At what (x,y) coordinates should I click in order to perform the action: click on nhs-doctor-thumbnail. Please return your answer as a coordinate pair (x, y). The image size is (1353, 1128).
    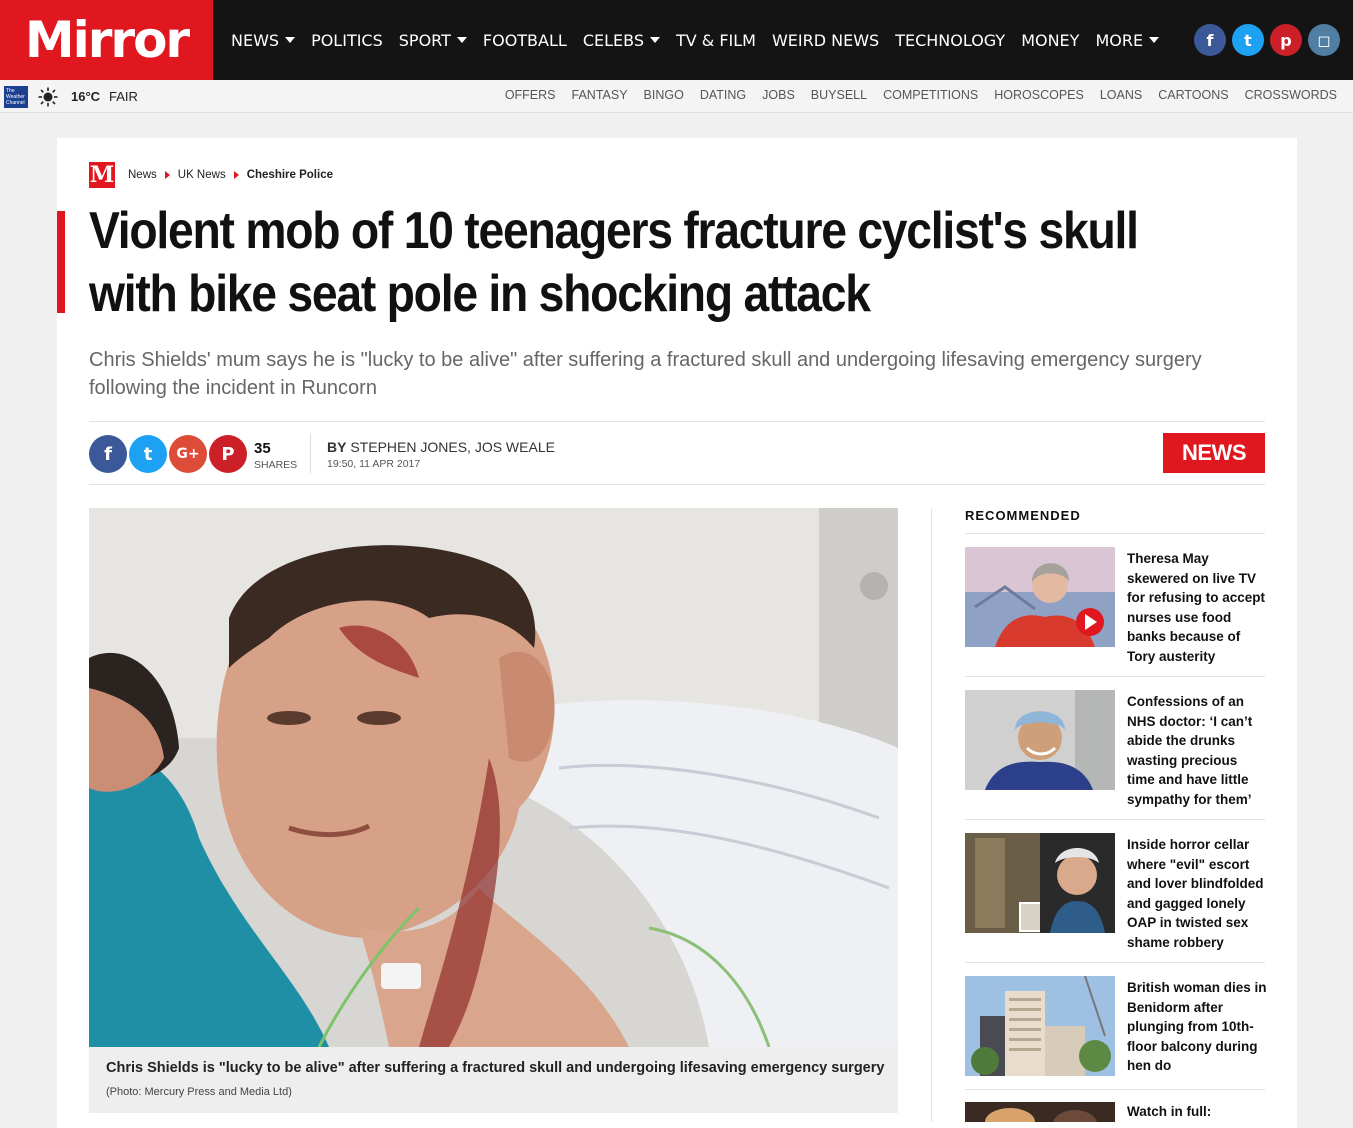
    Looking at the image, I should click on (1040, 740).